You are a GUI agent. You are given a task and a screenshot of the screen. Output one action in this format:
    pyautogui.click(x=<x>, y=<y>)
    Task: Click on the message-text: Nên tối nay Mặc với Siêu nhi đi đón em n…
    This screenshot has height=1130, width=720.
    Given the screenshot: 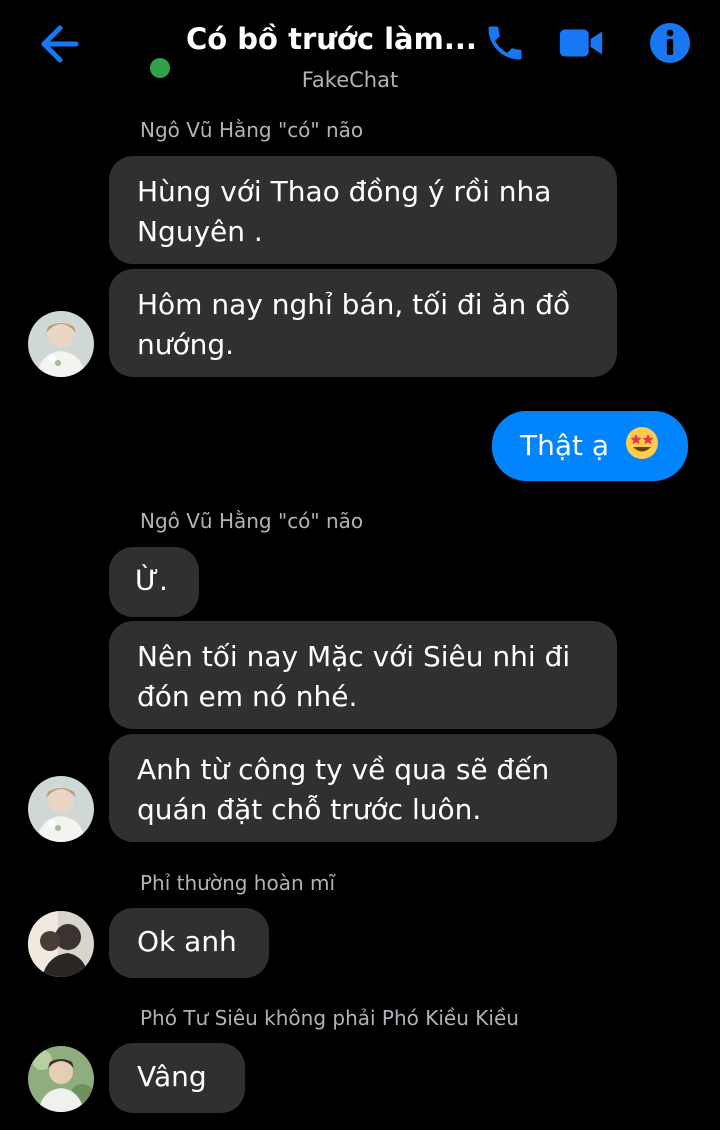 What is the action you would take?
    pyautogui.click(x=354, y=676)
    